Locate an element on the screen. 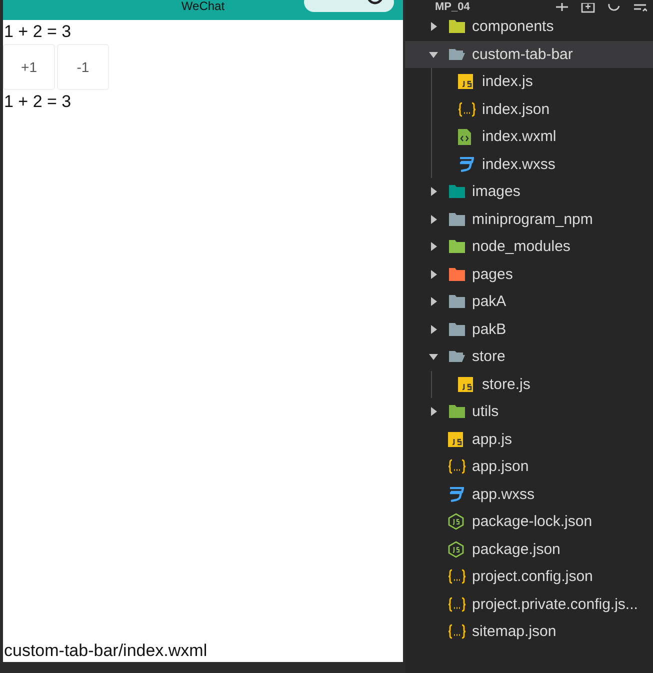 This screenshot has width=653, height=673. tree-item: index.json is located at coordinates (542, 109).